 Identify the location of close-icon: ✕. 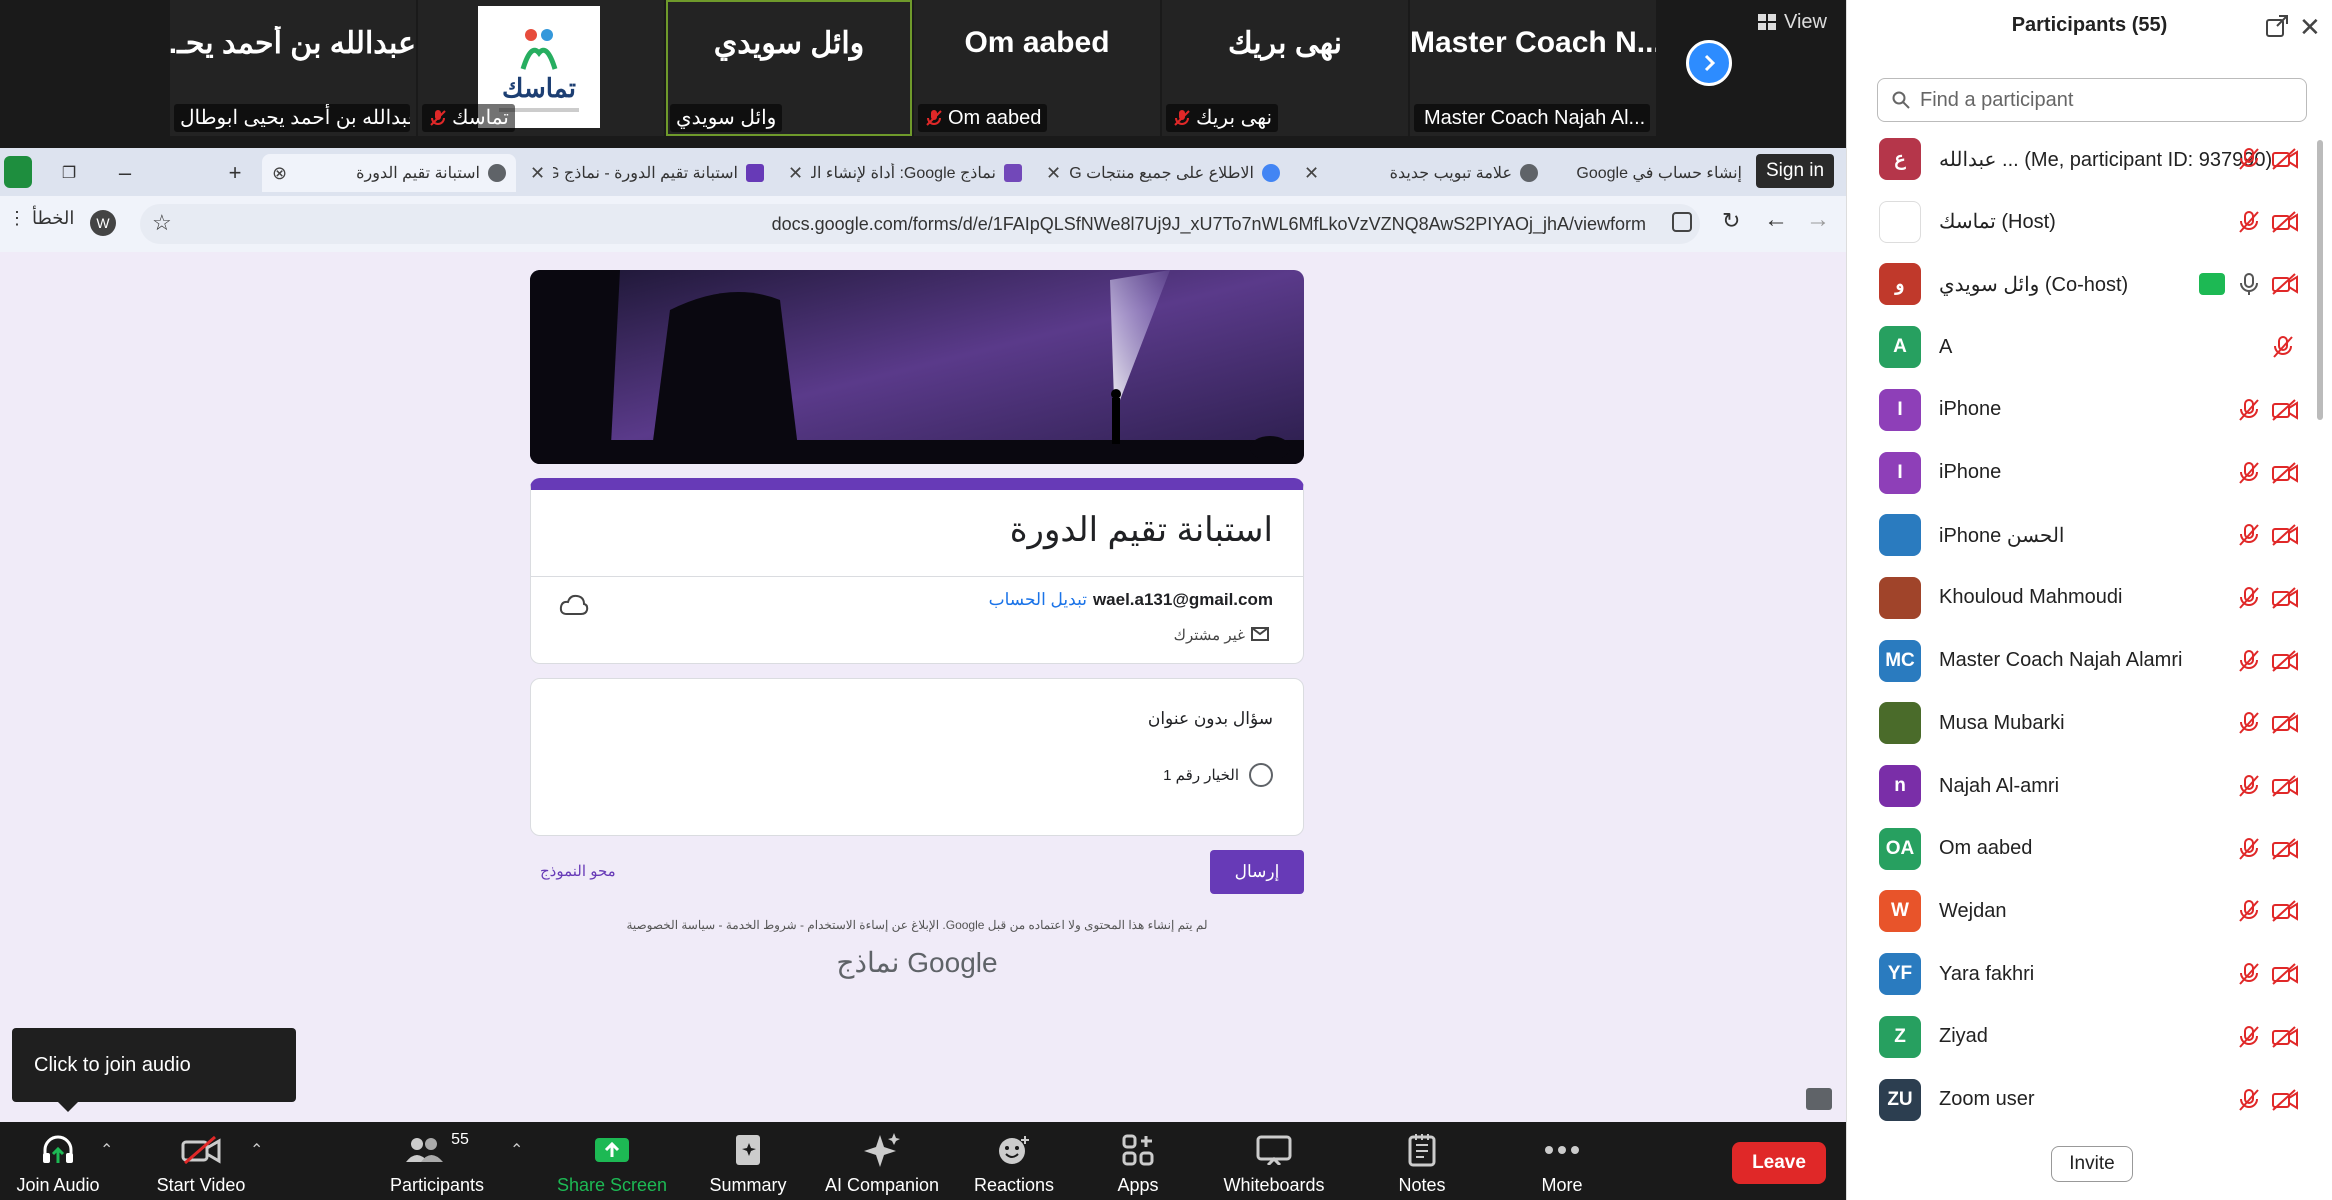
(2310, 27).